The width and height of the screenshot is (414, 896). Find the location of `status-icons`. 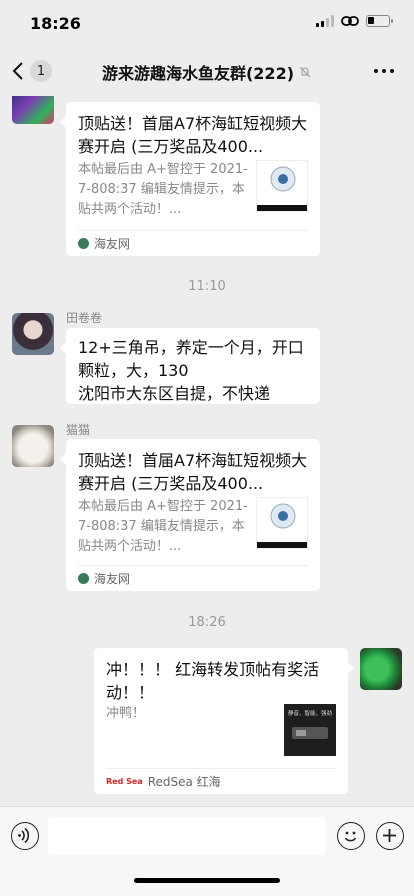

status-icons is located at coordinates (354, 21).